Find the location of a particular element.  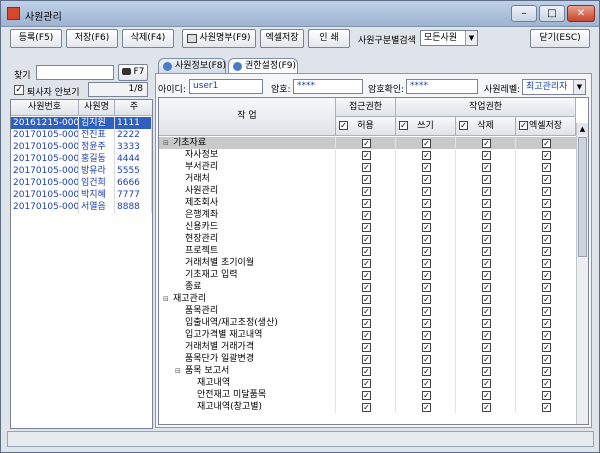

grid-scrollbar: ▲ is located at coordinates (582, 273).